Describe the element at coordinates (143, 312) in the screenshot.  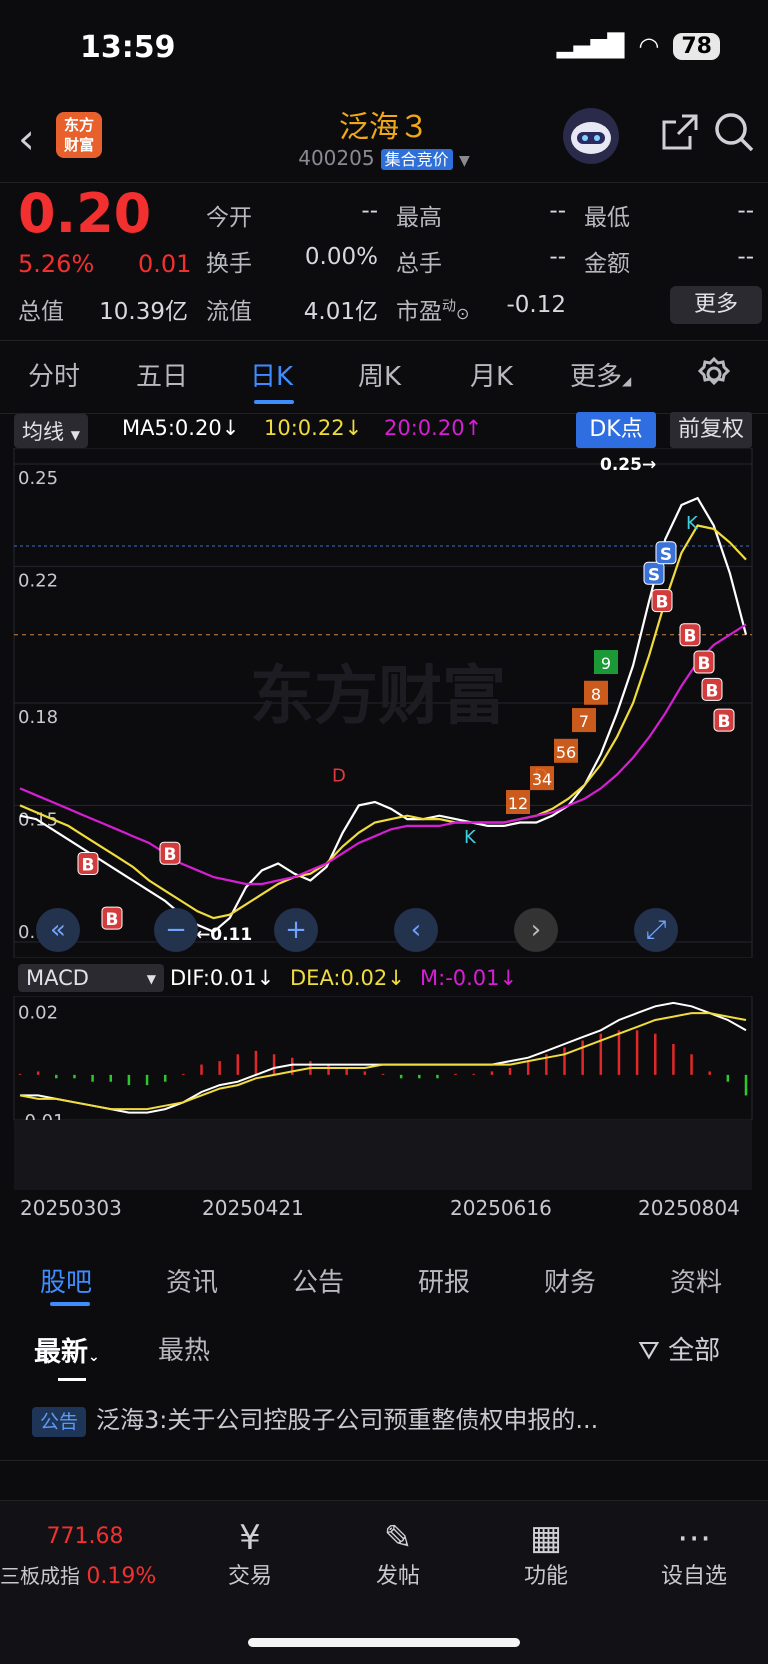
I see `mcap-value: 10.39亿` at that location.